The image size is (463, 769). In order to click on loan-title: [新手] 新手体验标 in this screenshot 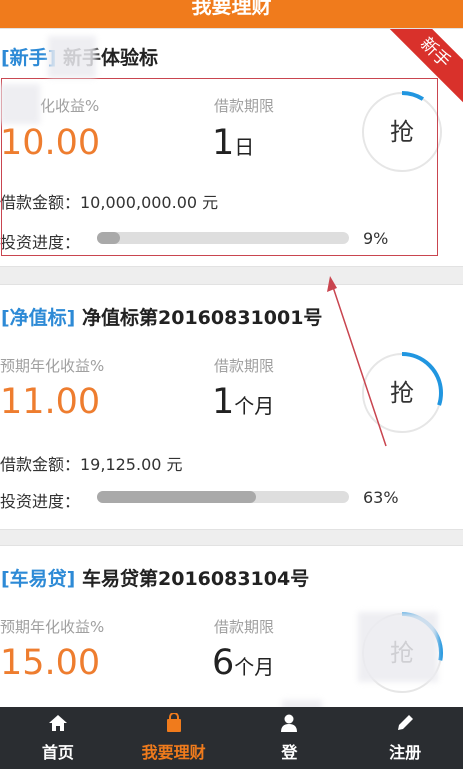, I will do `click(79, 56)`.